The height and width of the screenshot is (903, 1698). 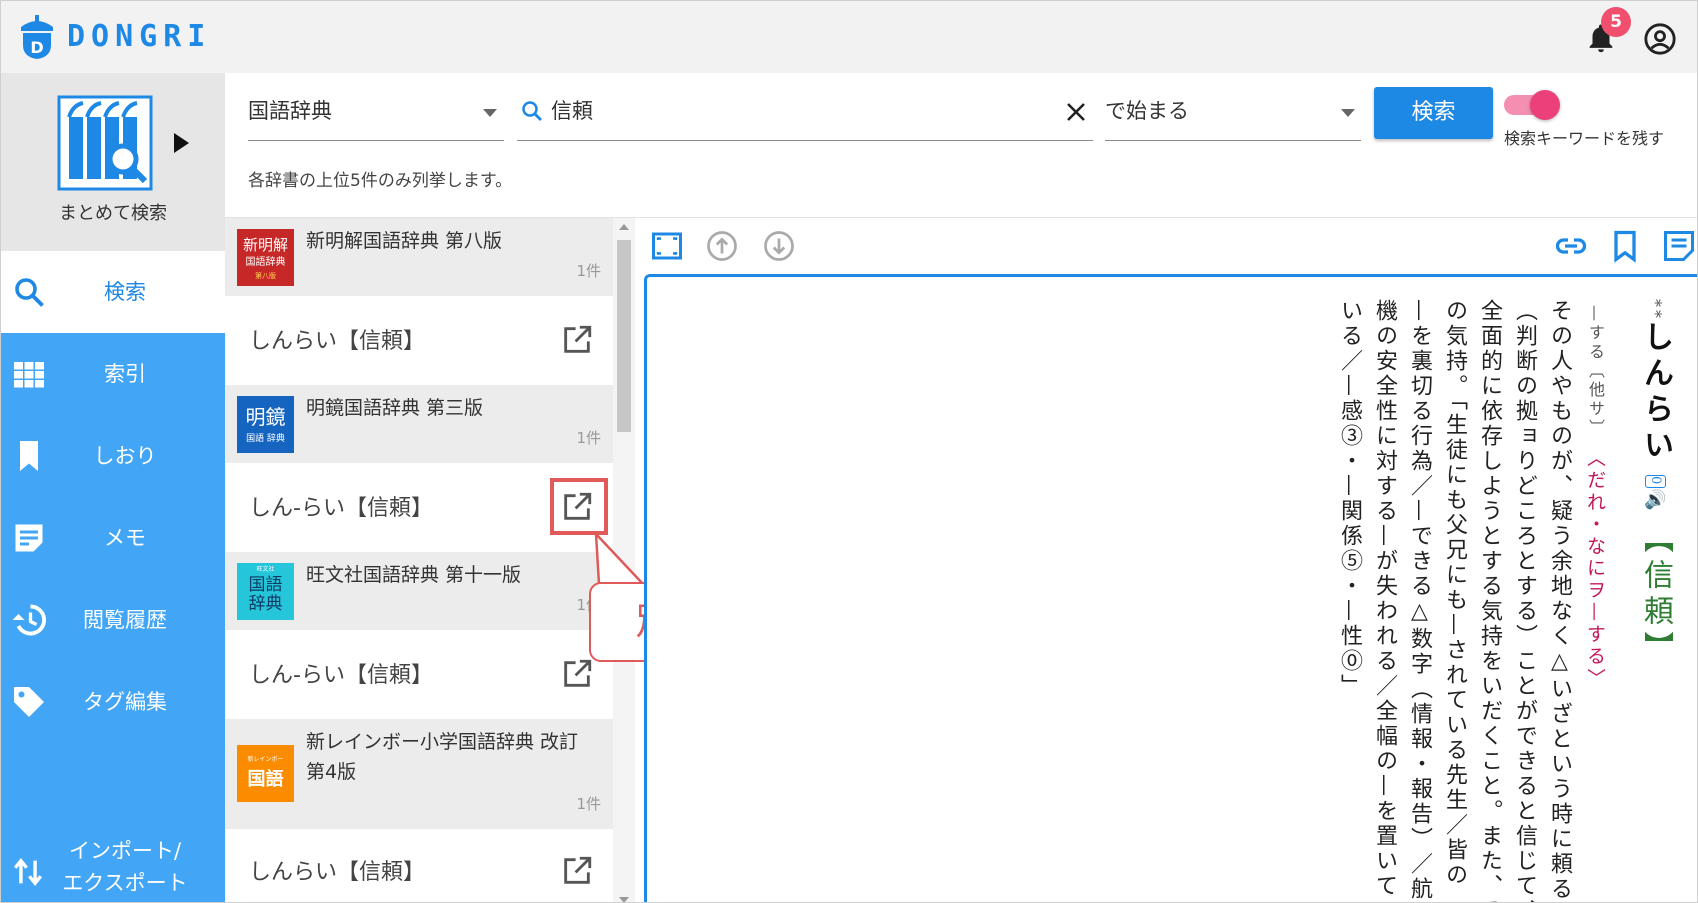 I want to click on svg-text: 辞典, so click(x=266, y=604).